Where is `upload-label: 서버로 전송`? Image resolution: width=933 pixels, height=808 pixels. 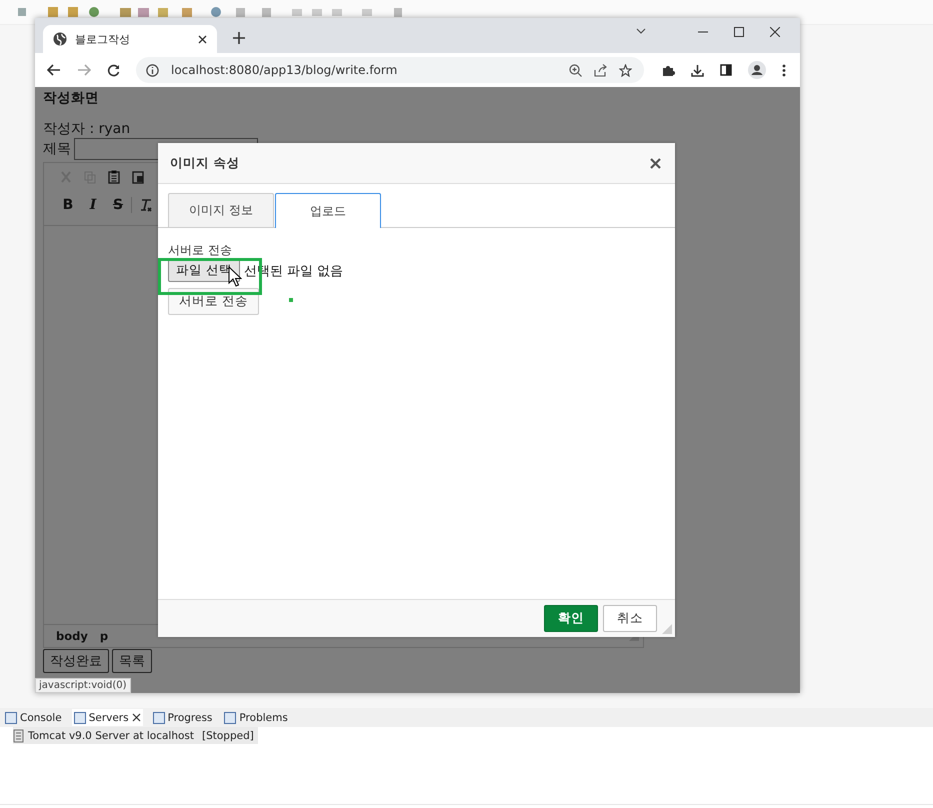
upload-label: 서버로 전송 is located at coordinates (200, 250).